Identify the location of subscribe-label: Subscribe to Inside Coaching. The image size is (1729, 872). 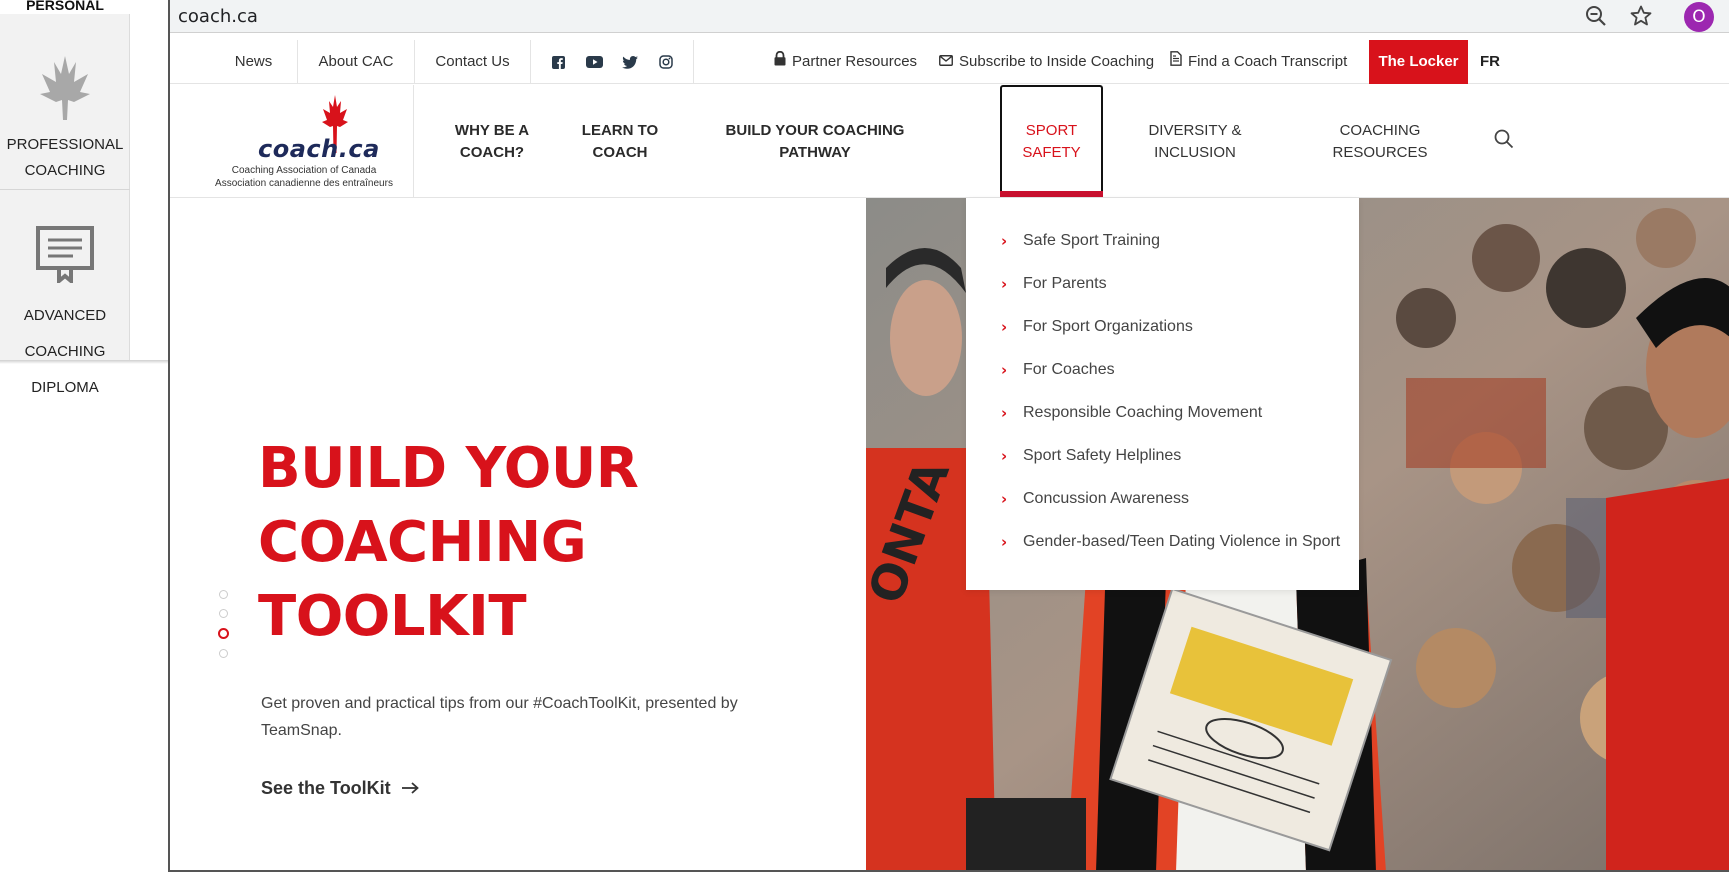
(1057, 61).